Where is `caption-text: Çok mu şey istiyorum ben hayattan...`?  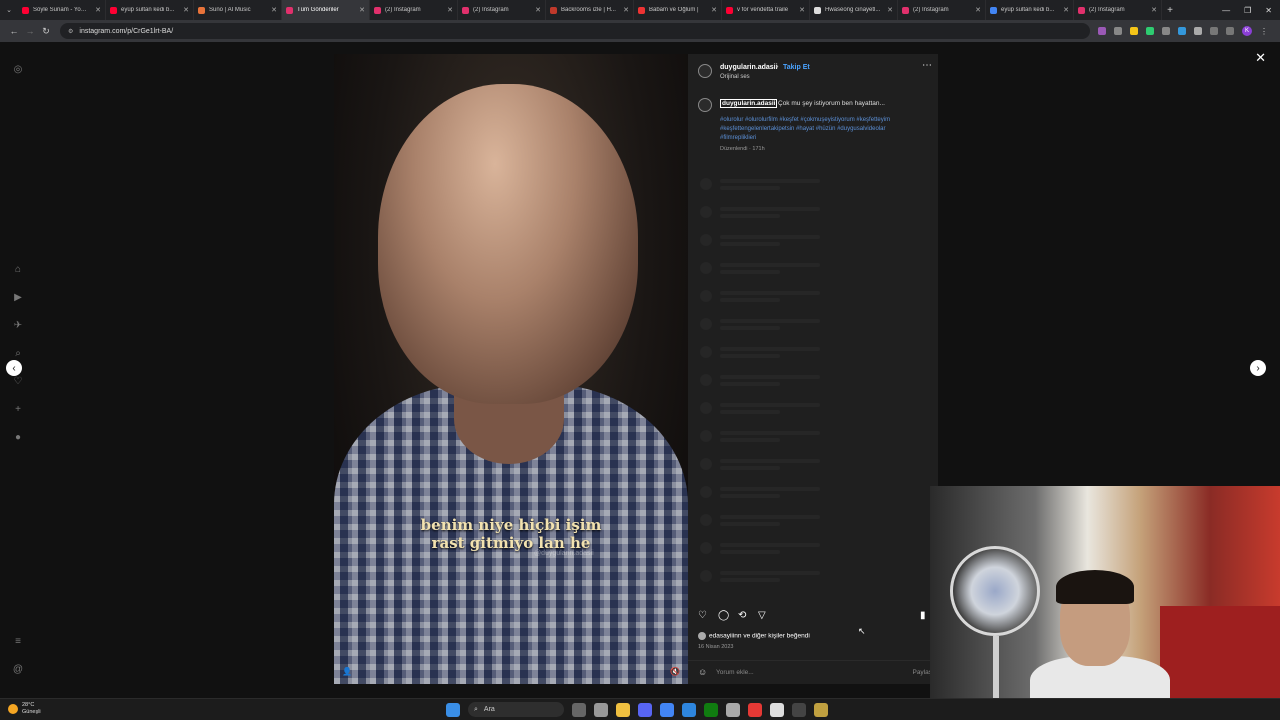
caption-text: Çok mu şey istiyorum ben hayattan... is located at coordinates (831, 103).